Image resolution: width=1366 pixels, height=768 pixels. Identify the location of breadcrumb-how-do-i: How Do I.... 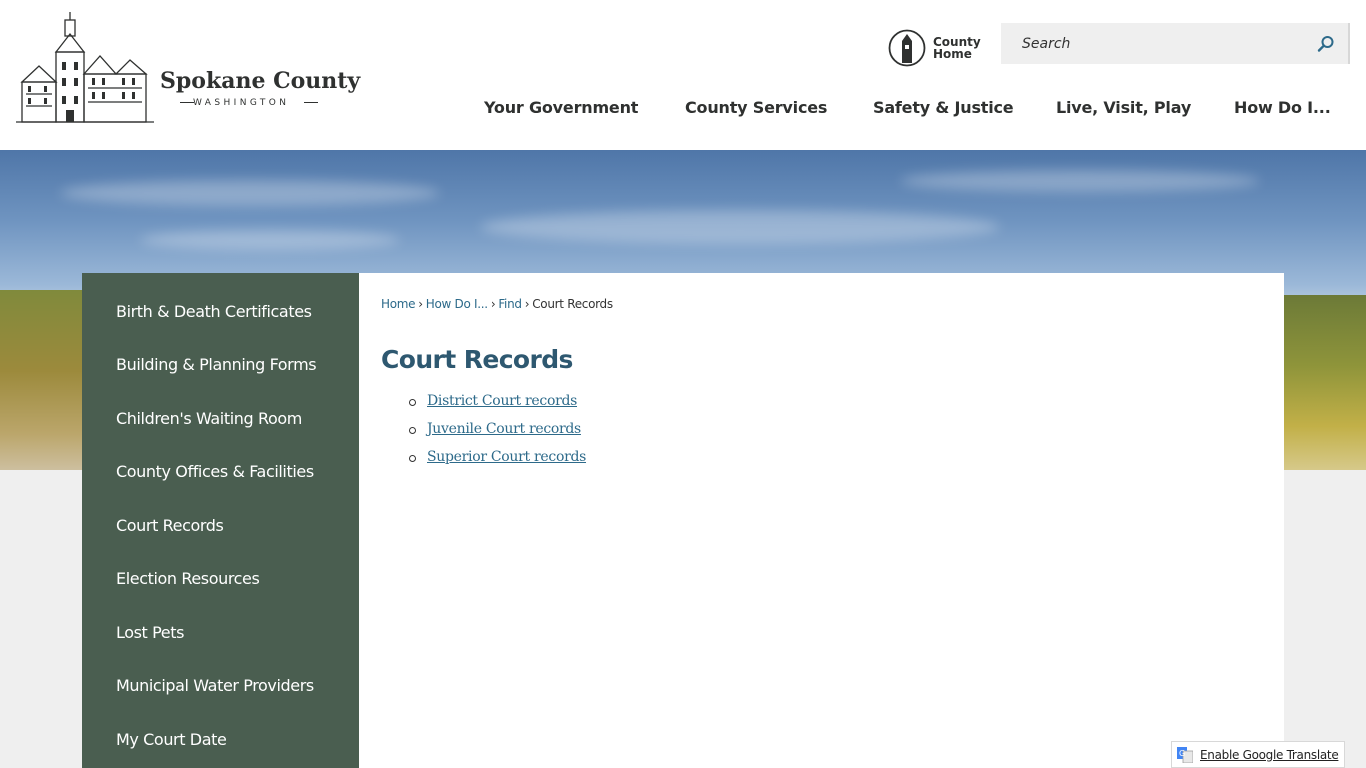
(457, 304).